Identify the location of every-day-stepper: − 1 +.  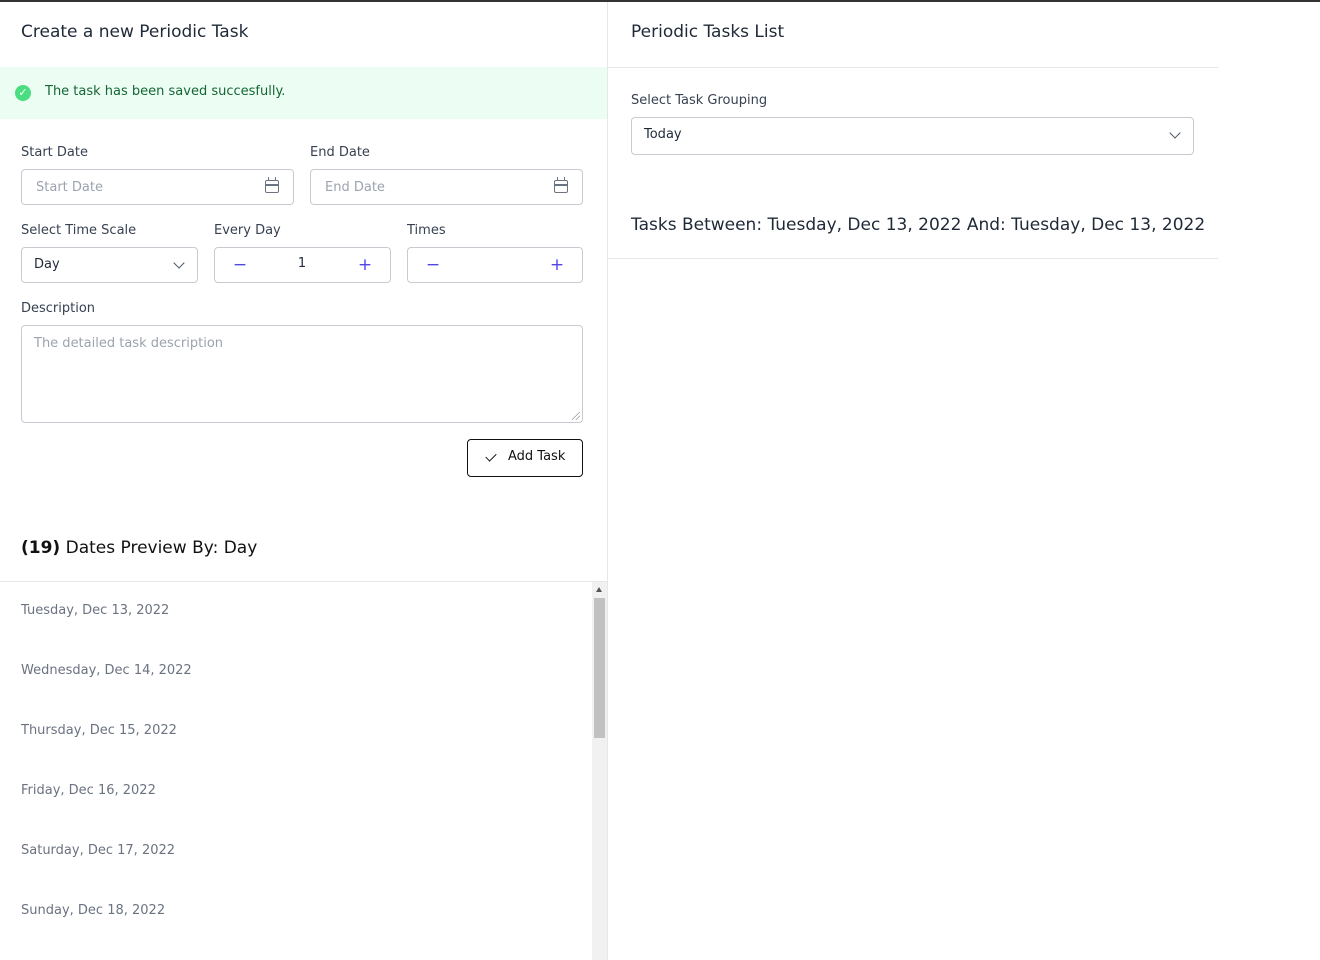
(302, 265).